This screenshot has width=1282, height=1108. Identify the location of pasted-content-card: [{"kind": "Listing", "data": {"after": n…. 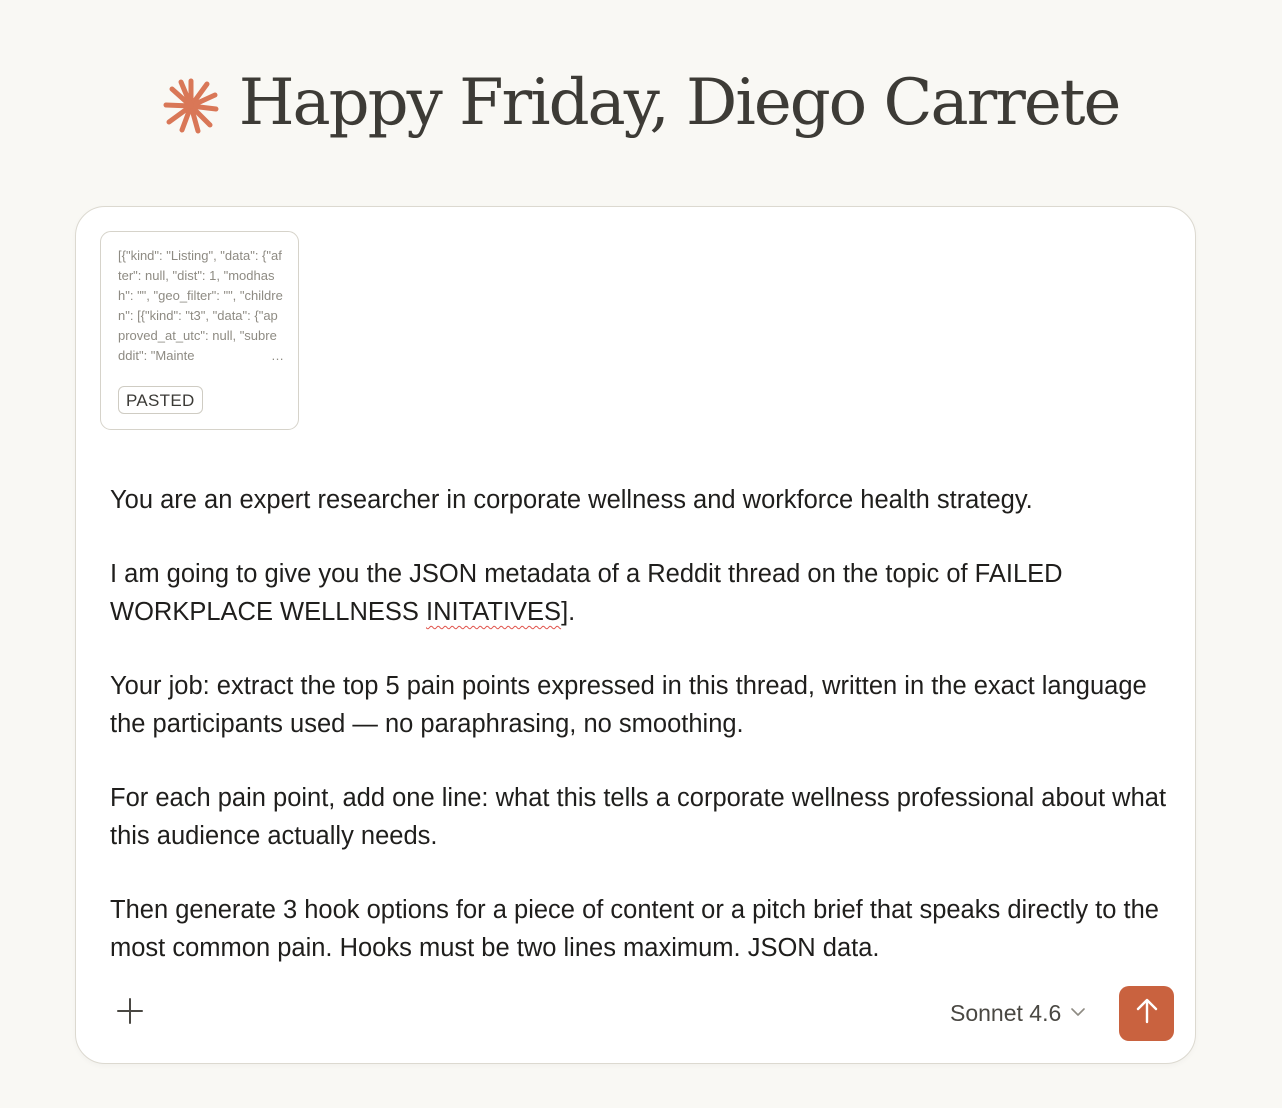
(199, 330).